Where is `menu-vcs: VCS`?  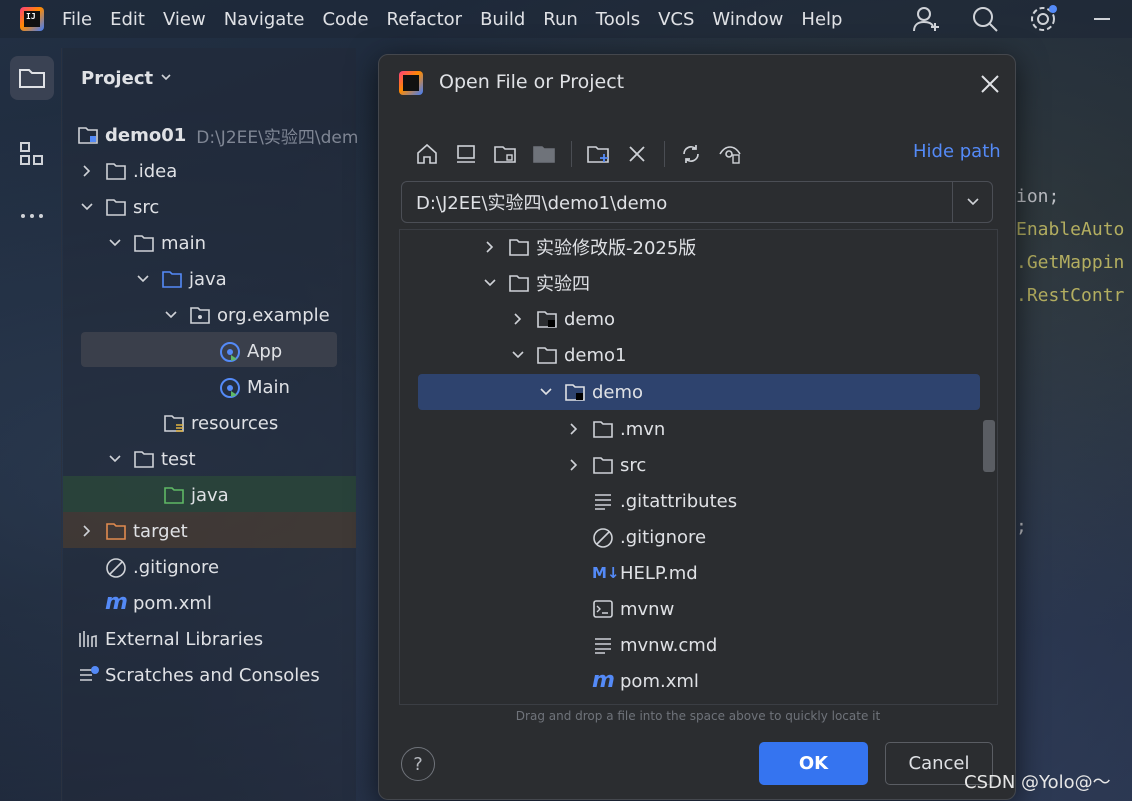
menu-vcs: VCS is located at coordinates (676, 19).